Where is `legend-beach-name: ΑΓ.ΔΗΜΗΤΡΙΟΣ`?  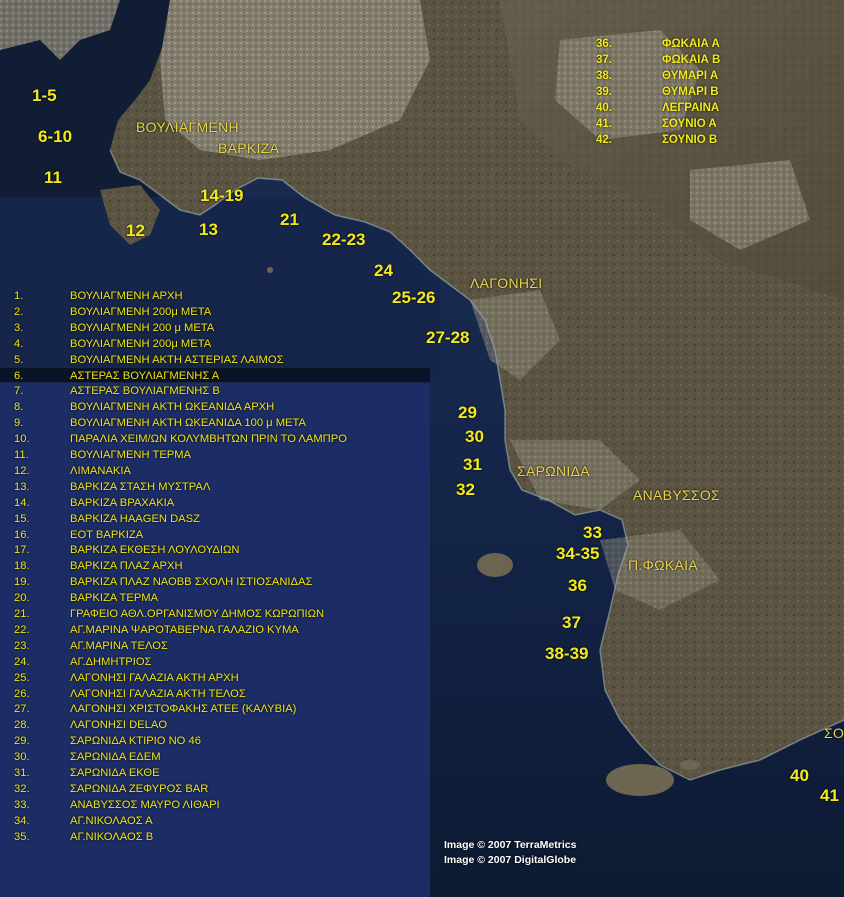
legend-beach-name: ΑΓ.ΔΗΜΗΤΡΙΟΣ is located at coordinates (111, 661).